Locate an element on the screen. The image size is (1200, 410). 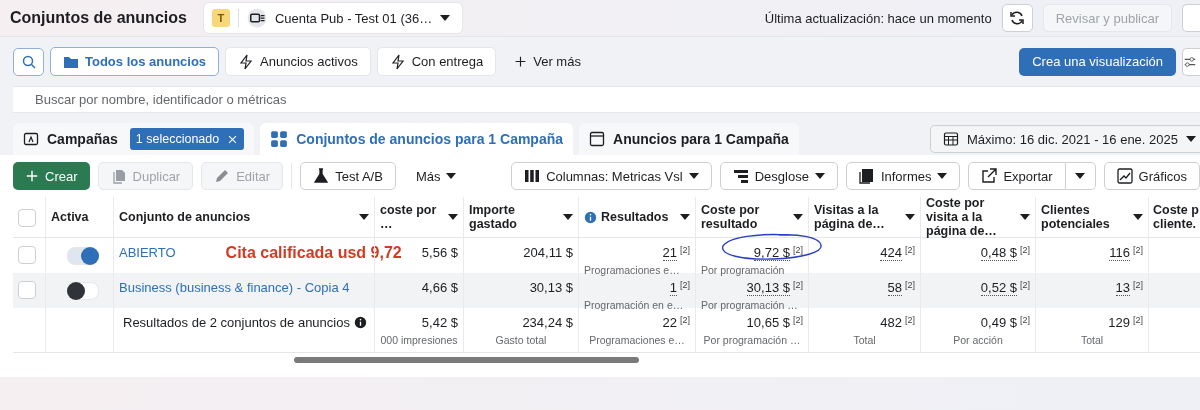
campaign-icon is located at coordinates (31, 139).